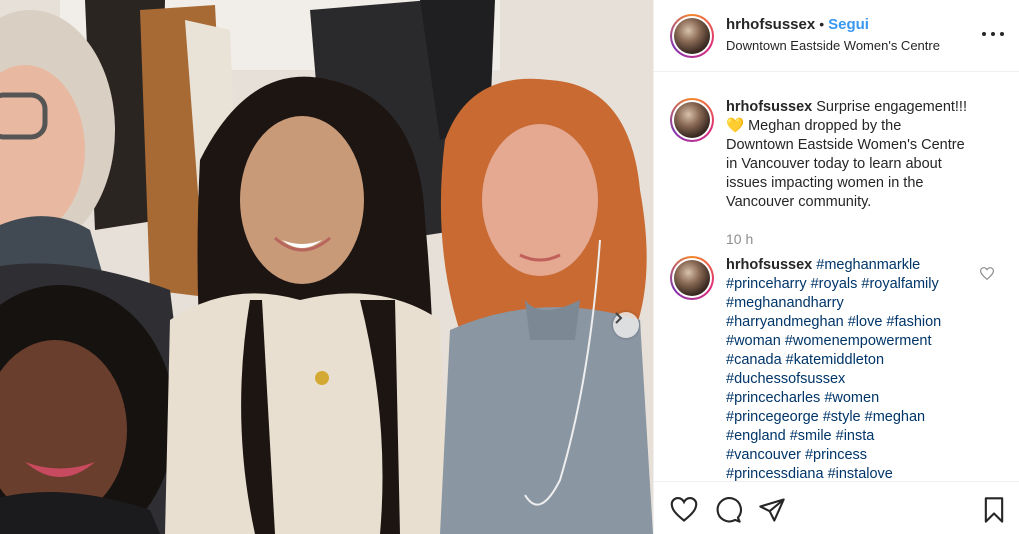 This screenshot has width=1019, height=534. I want to click on comment-like-heart-icon, so click(987, 276).